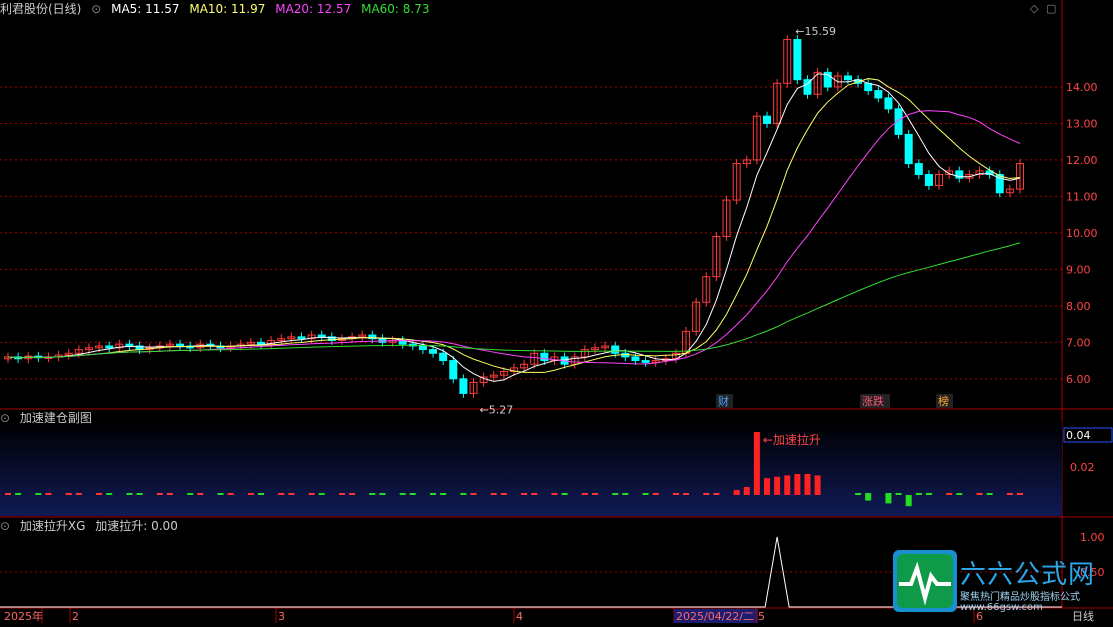 Image resolution: width=1113 pixels, height=627 pixels. I want to click on sub1-background, so click(531, 468).